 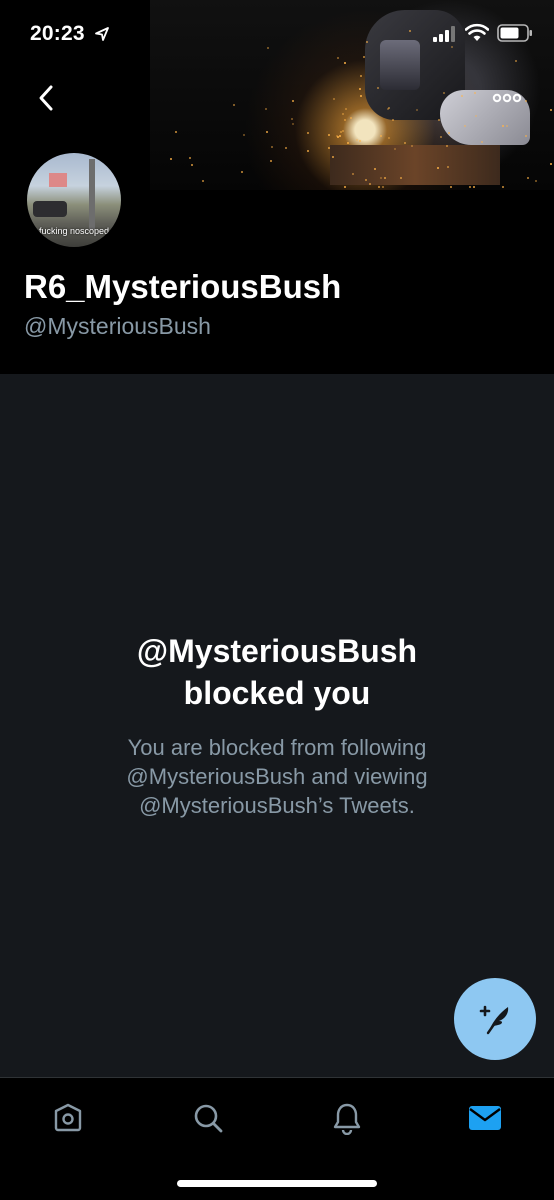 What do you see at coordinates (277, 1183) in the screenshot?
I see `home-indicator` at bounding box center [277, 1183].